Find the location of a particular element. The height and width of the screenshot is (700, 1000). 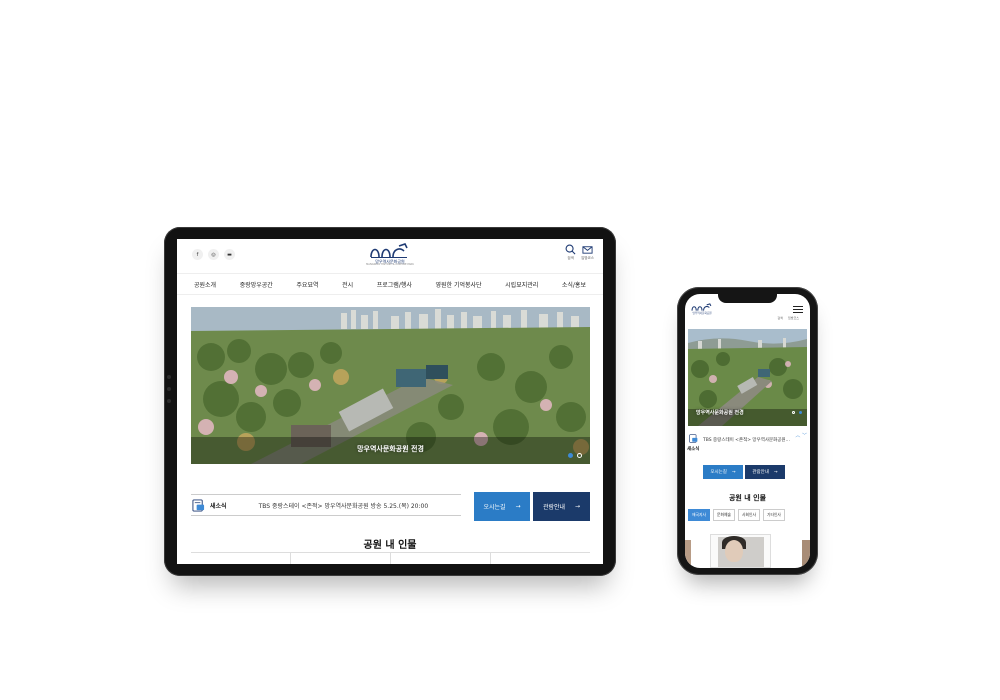

nav-item-programs: 프로그램/행사 is located at coordinates (394, 284).